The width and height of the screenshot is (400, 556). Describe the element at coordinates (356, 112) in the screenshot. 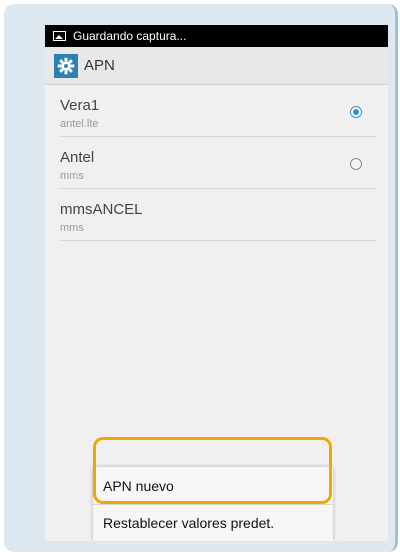

I see `apn-radio-selected` at that location.